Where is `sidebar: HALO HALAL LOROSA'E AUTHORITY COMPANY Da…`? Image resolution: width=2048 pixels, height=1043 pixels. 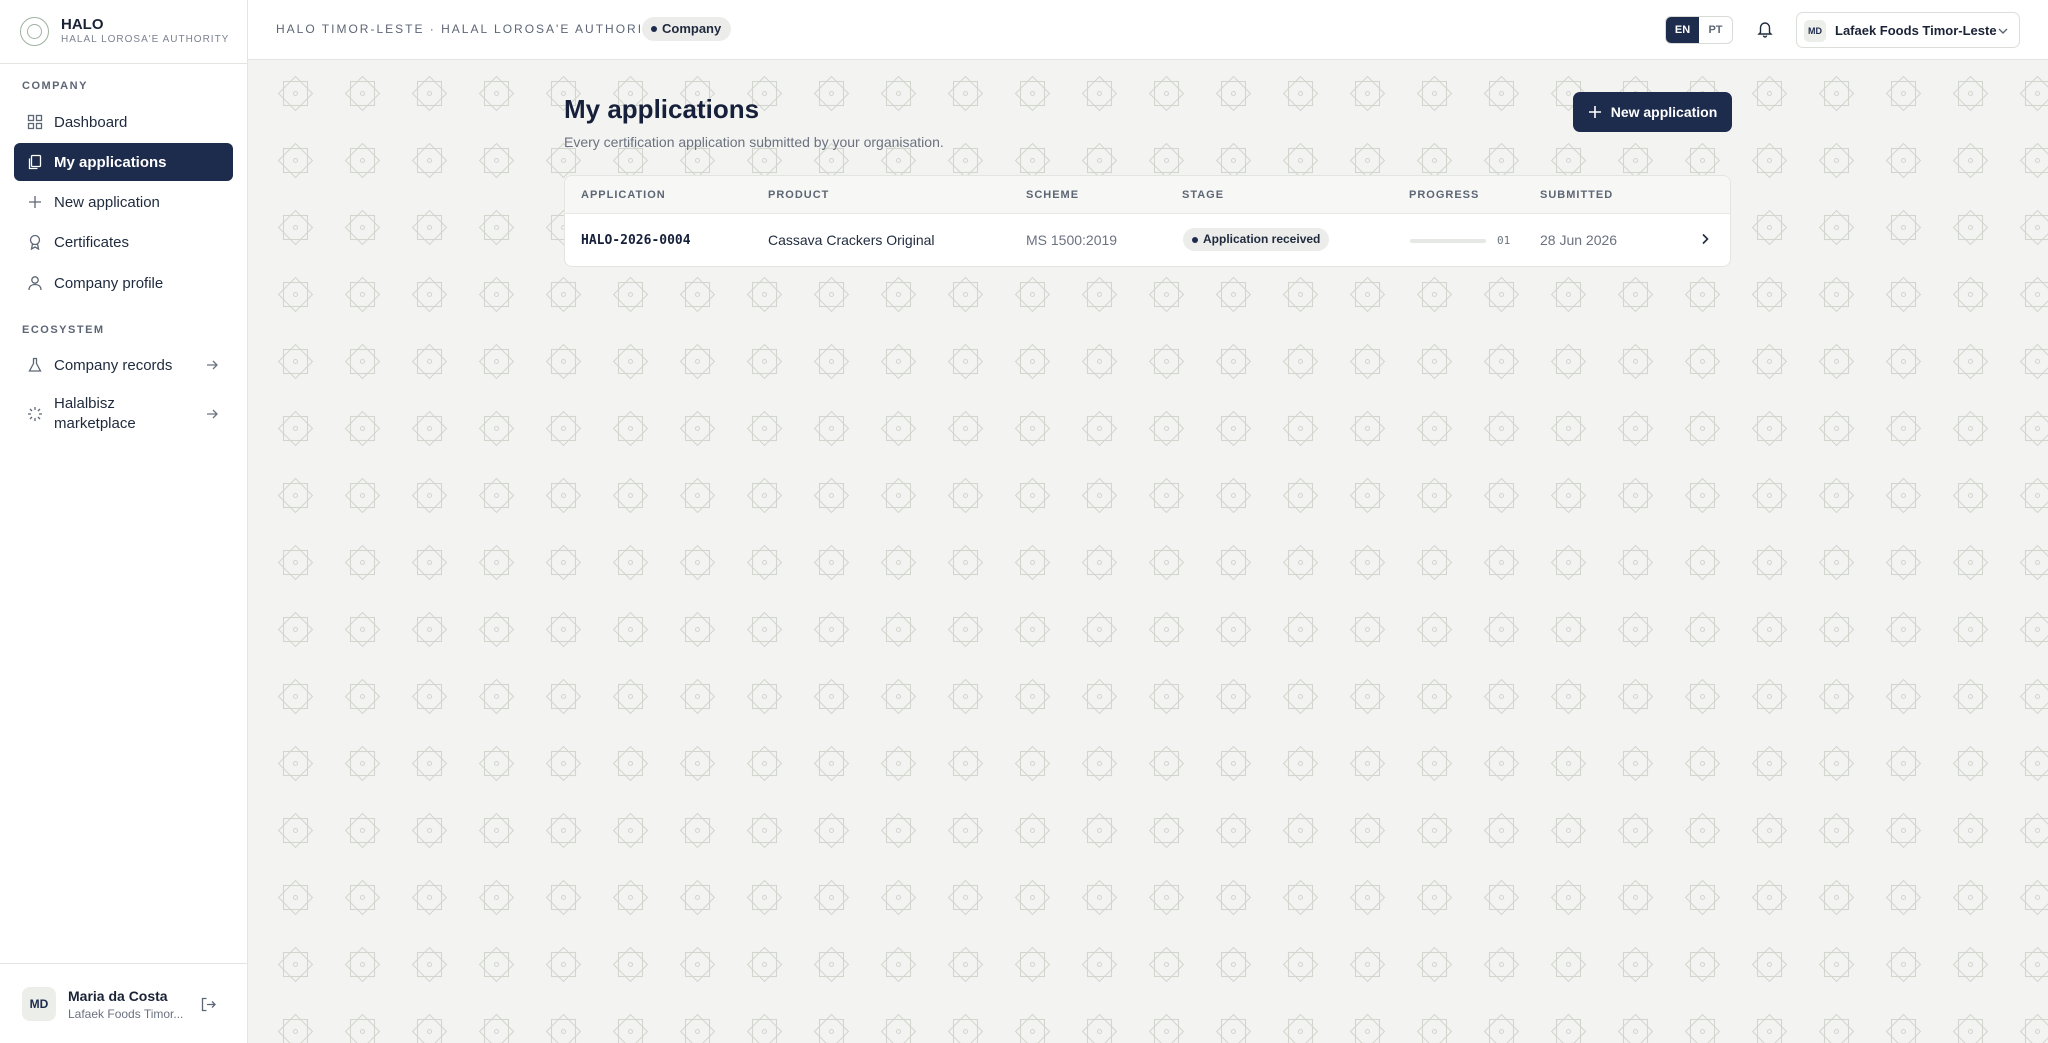
sidebar: HALO HALAL LOROSA'E AUTHORITY COMPANY Da… is located at coordinates (124, 521).